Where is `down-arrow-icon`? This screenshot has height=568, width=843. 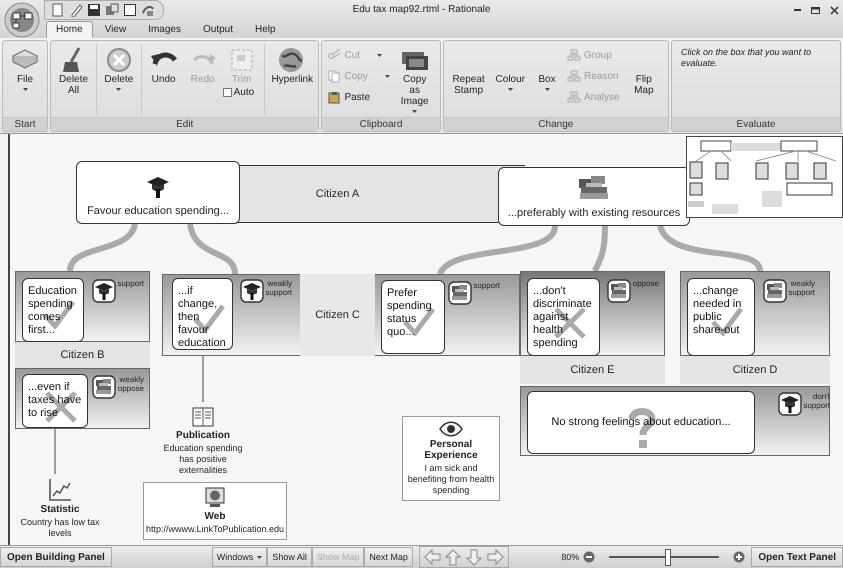 down-arrow-icon is located at coordinates (474, 557).